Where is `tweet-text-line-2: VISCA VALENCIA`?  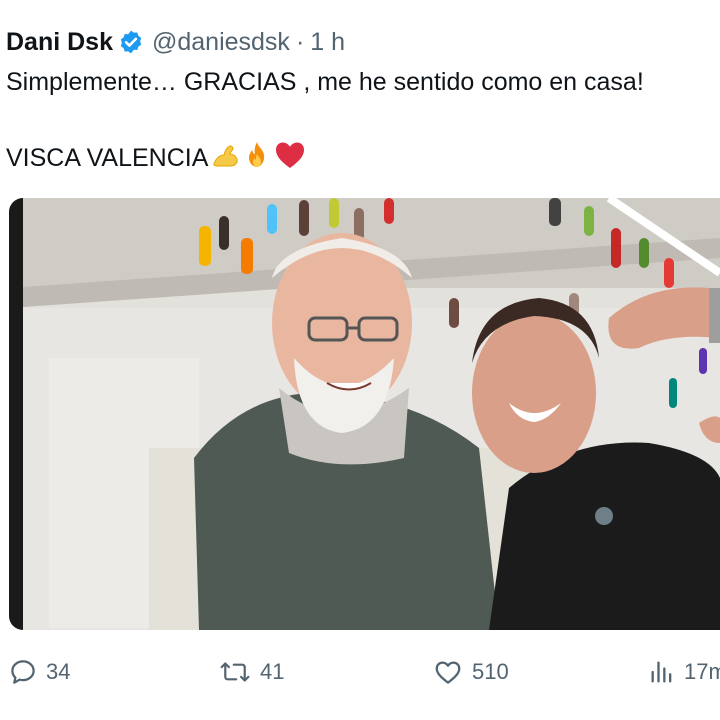 tweet-text-line-2: VISCA VALENCIA is located at coordinates (156, 158).